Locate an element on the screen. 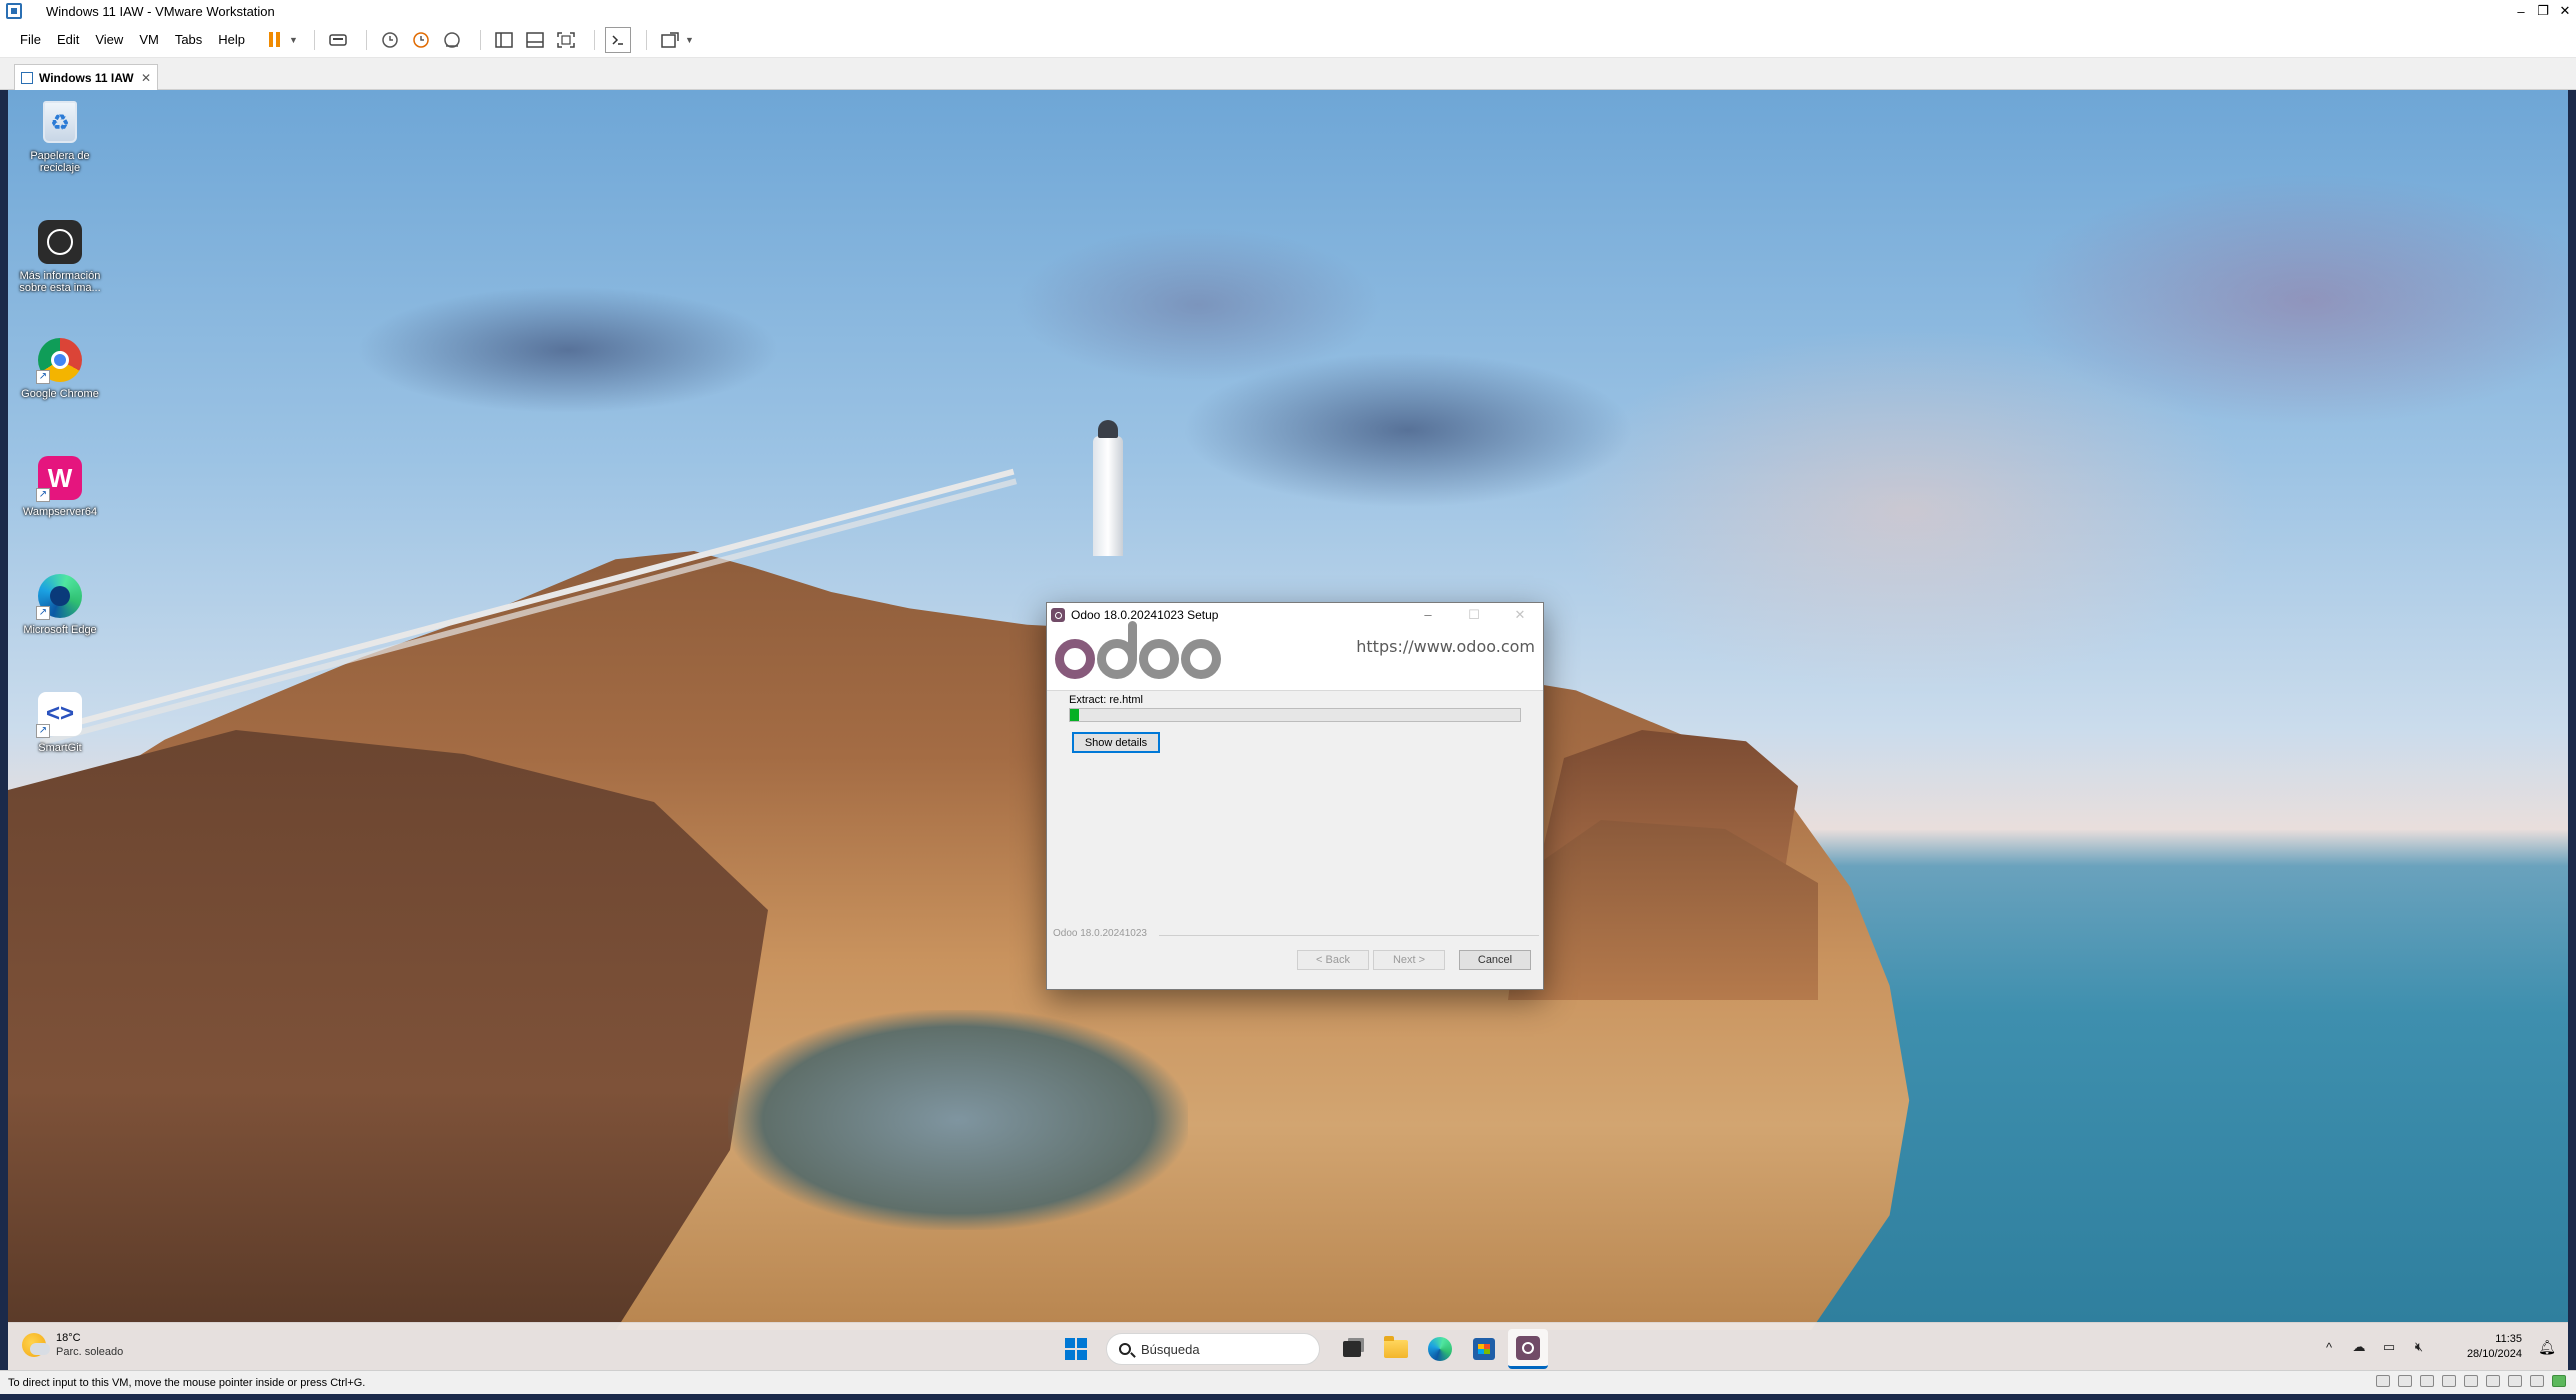 The height and width of the screenshot is (1400, 2576). tab-close-icon: ✕ is located at coordinates (146, 78).